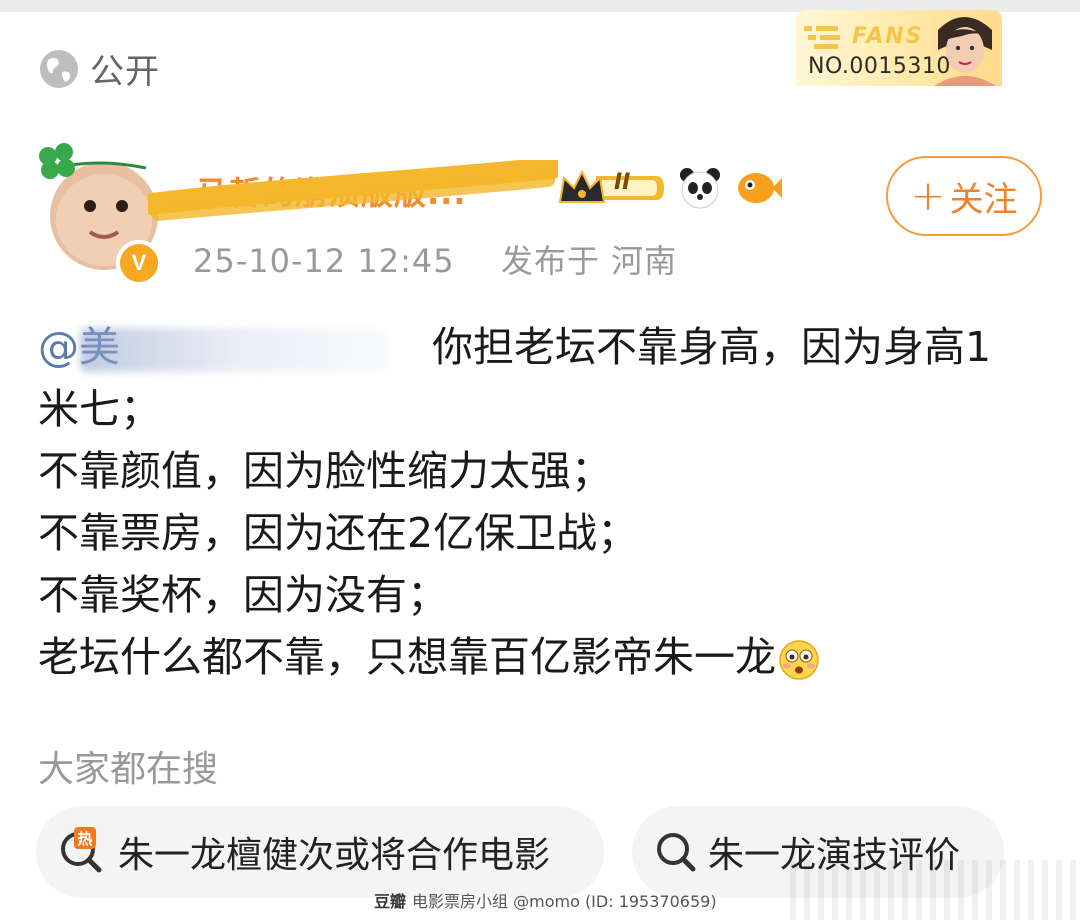 Image resolution: width=1080 pixels, height=920 pixels. I want to click on watermark-text: 电影票房小组 @momo (ID: 195370659), so click(564, 901).